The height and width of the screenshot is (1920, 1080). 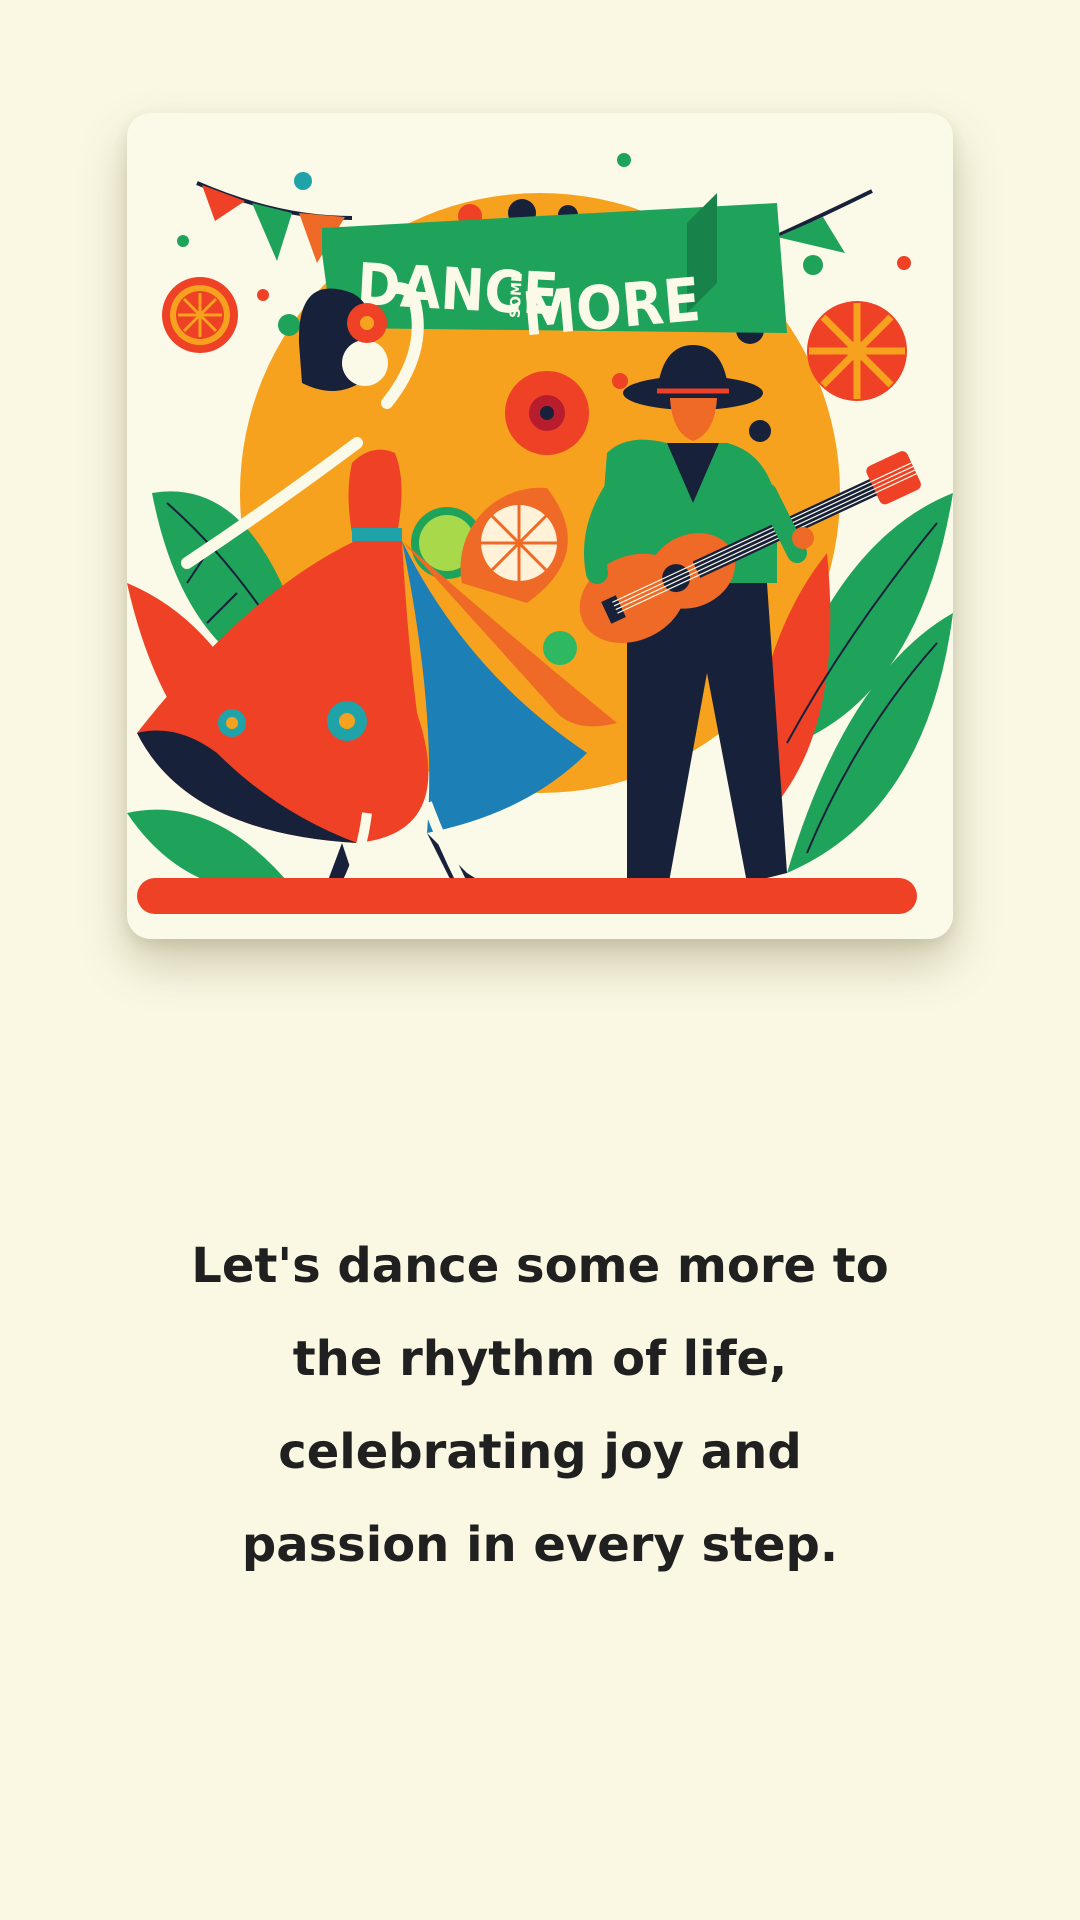 What do you see at coordinates (540, 1359) in the screenshot?
I see `caption-line-2: the rhythm of life,` at bounding box center [540, 1359].